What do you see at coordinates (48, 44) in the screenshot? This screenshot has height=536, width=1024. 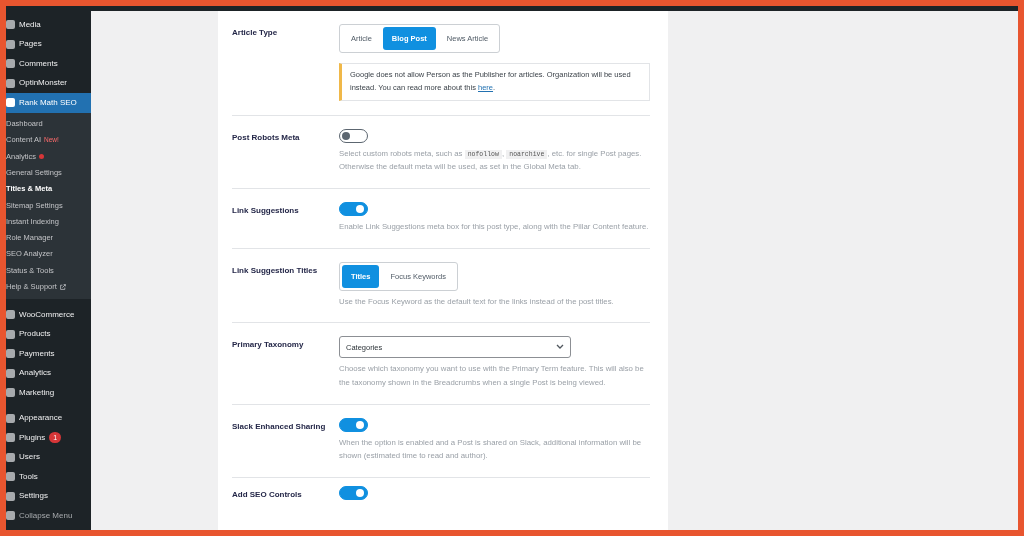 I see `sidebar-item: Pages` at bounding box center [48, 44].